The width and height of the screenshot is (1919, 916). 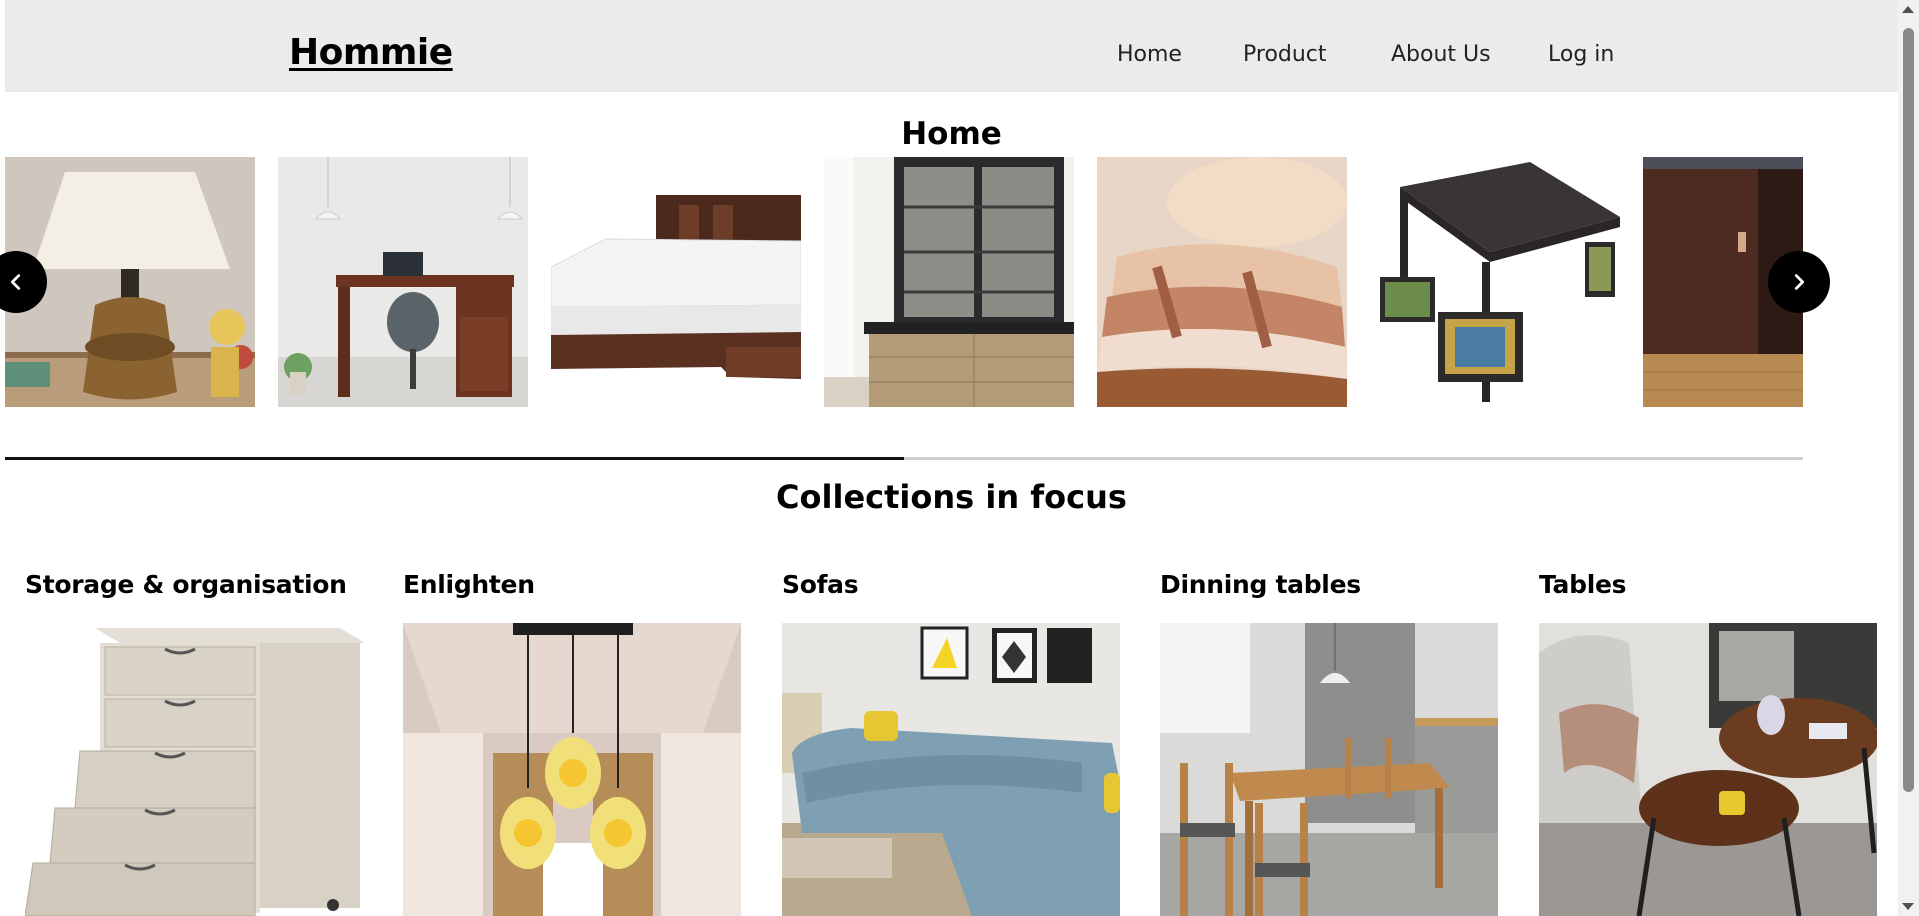 I want to click on nav-home: Home, so click(x=1149, y=54).